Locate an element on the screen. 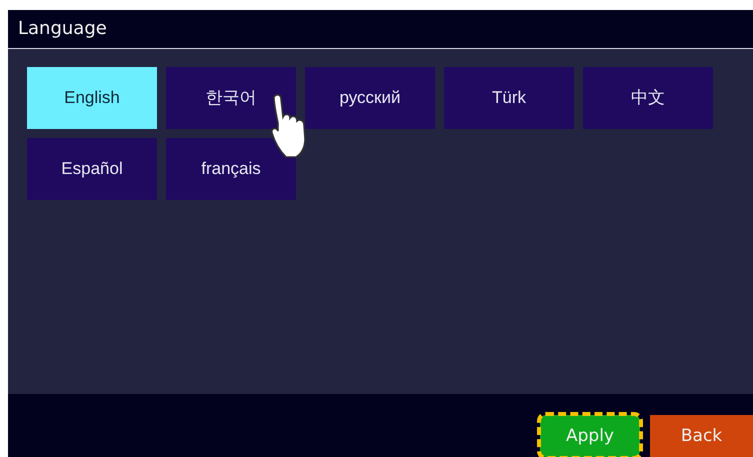 This screenshot has width=753, height=457. language-button: русский is located at coordinates (370, 97).